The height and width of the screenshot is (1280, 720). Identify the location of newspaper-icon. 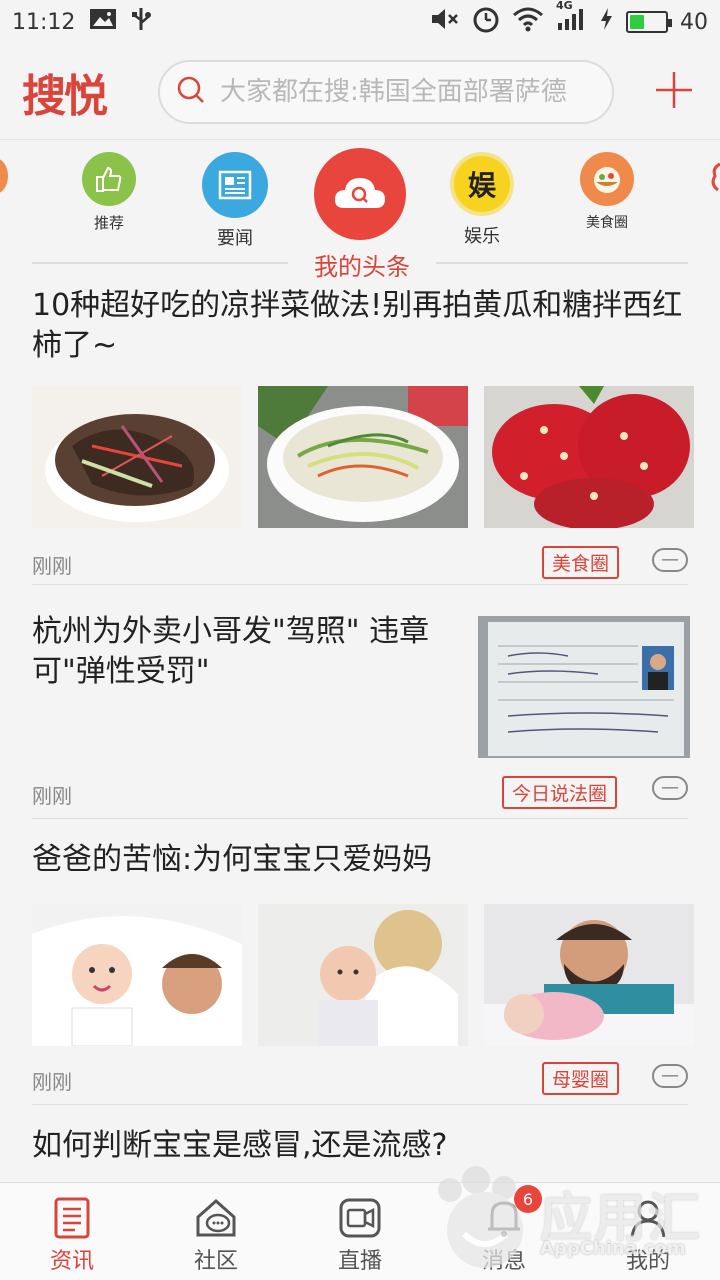
(235, 185).